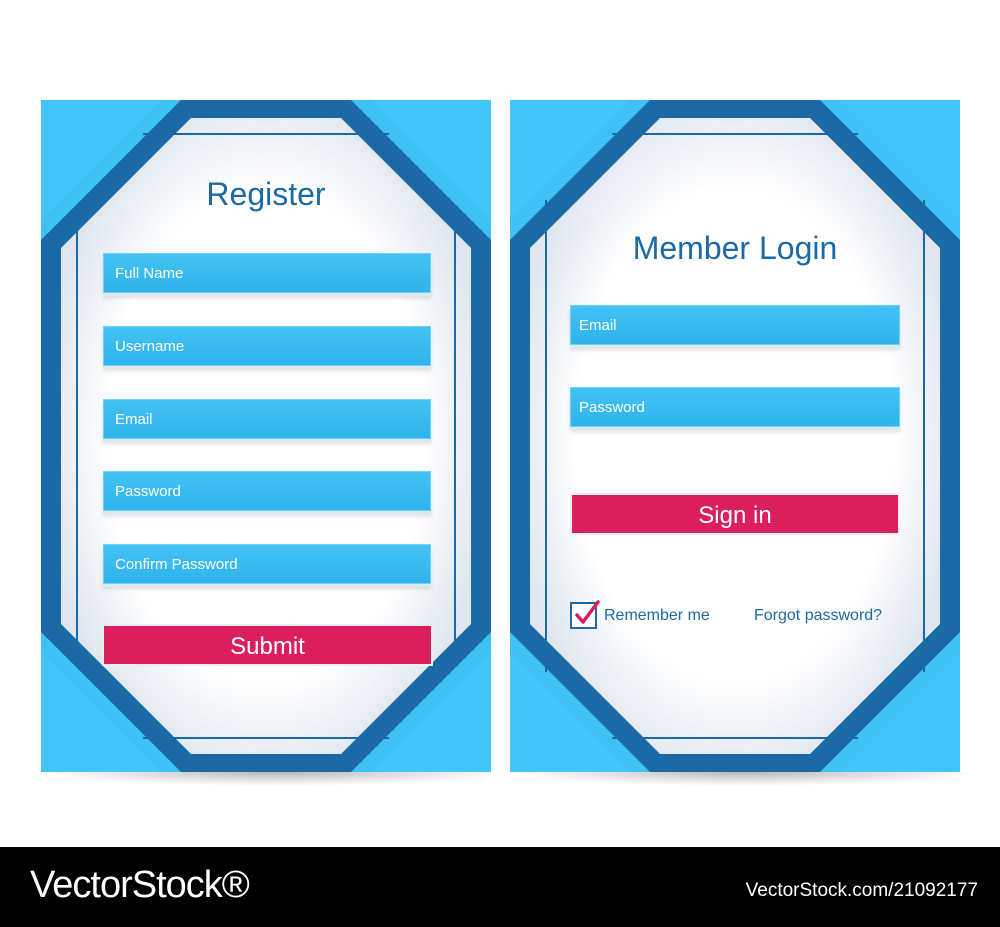 The image size is (1000, 927). What do you see at coordinates (267, 419) in the screenshot?
I see `email-field: Email` at bounding box center [267, 419].